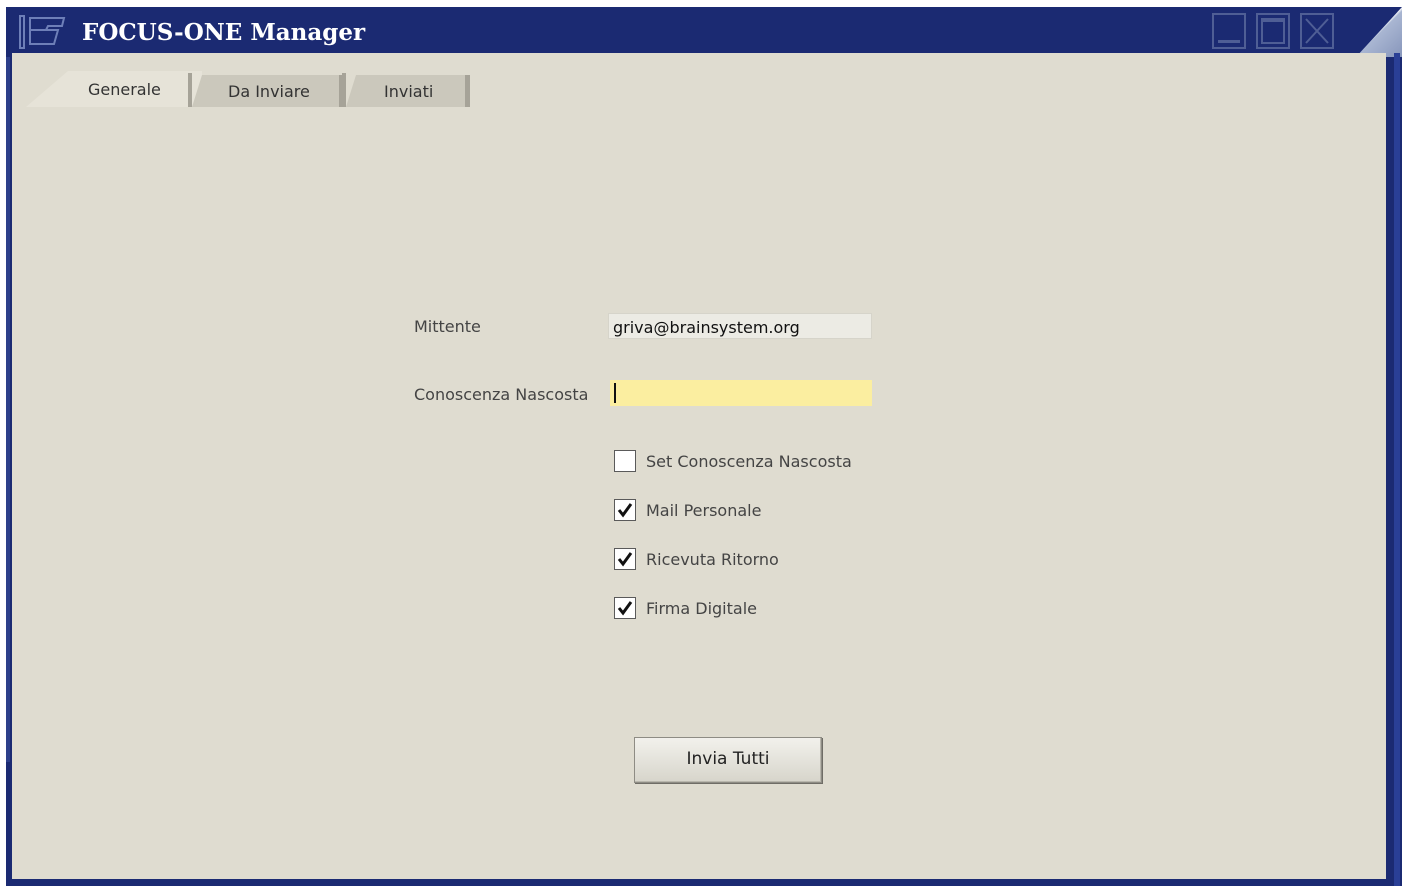  I want to click on firma-digitale-checkbox, so click(625, 608).